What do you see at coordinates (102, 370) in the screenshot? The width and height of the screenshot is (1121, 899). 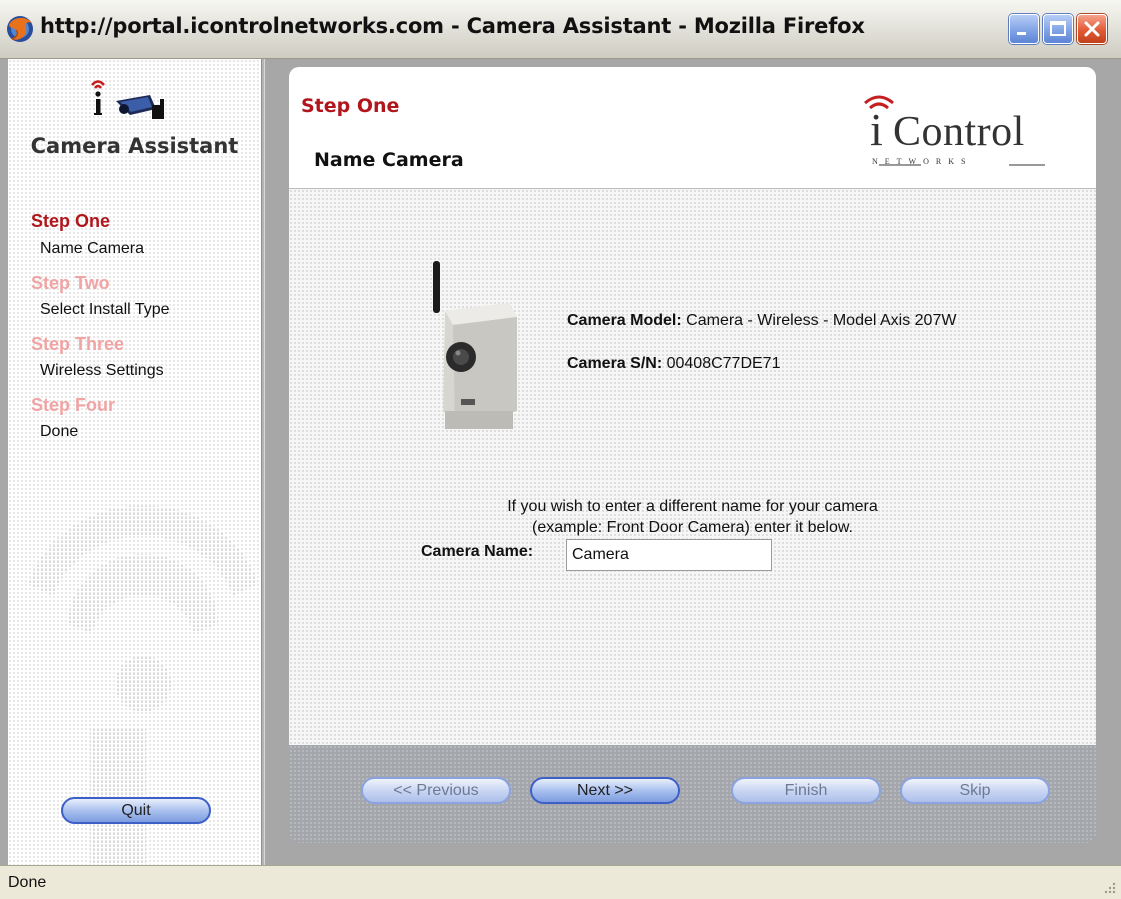 I see `sidebar-step-three-label: Wireless Settings` at bounding box center [102, 370].